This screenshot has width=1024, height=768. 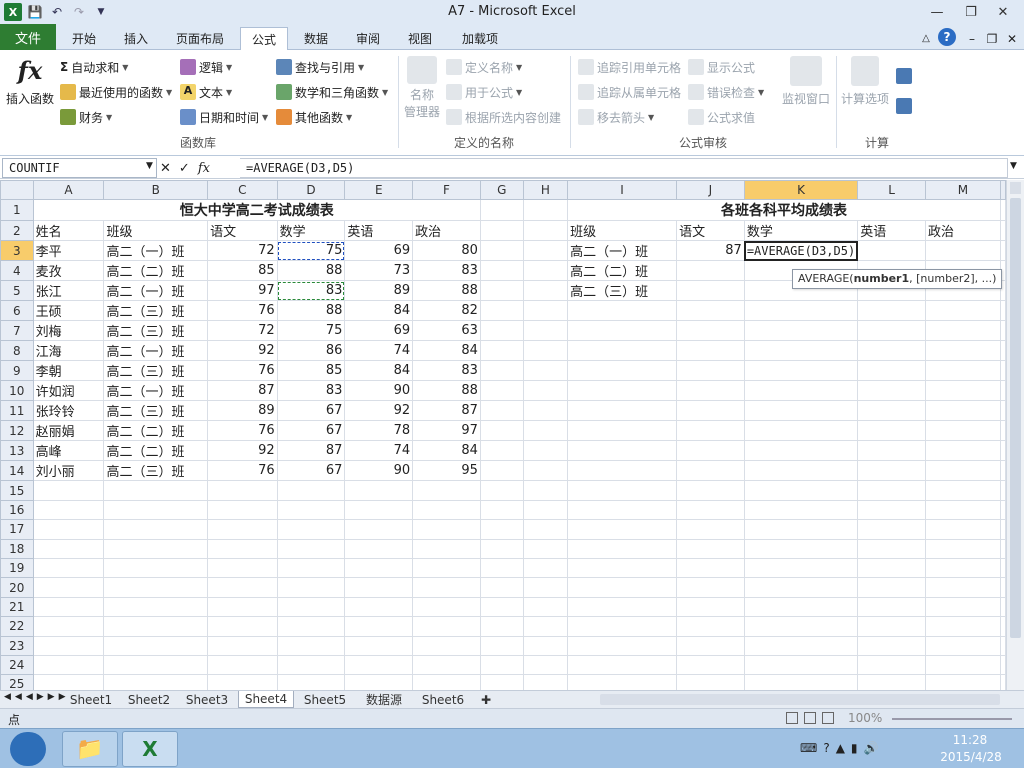 I want to click on cell-H14, so click(x=545, y=471).